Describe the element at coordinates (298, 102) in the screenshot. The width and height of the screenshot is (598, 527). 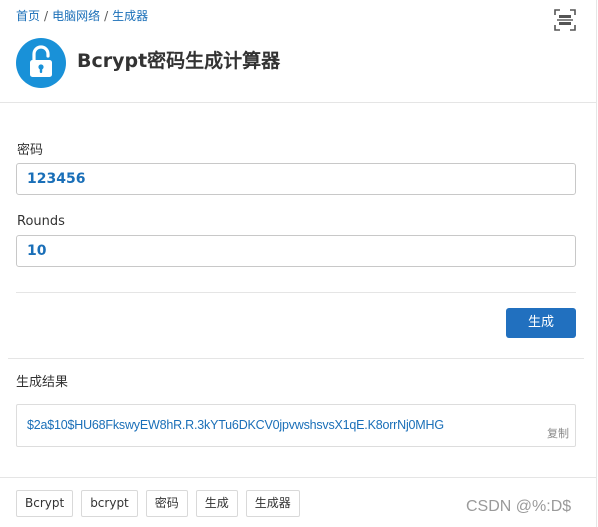
I see `header-divider` at that location.